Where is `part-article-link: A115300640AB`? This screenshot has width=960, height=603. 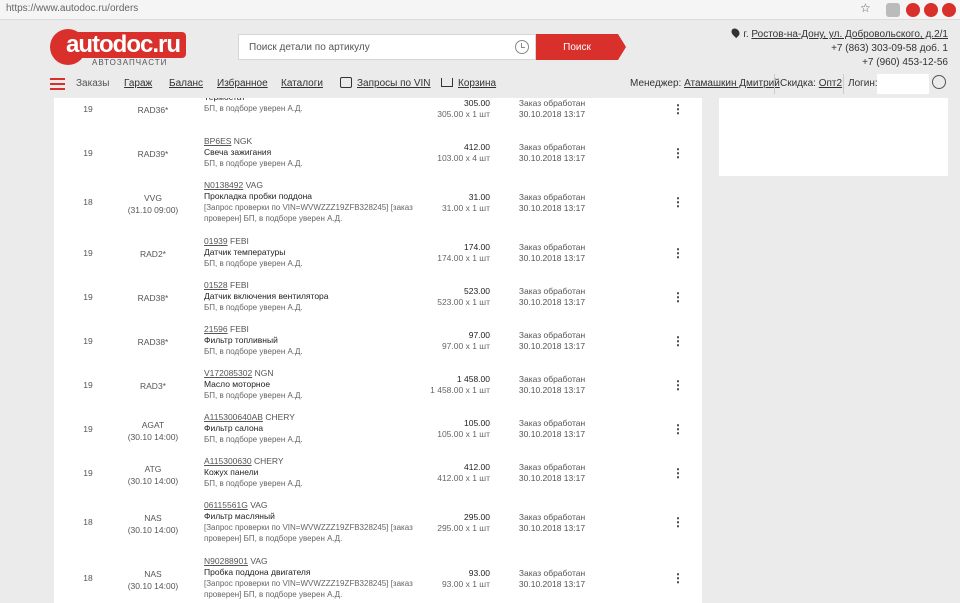 part-article-link: A115300640AB is located at coordinates (233, 417).